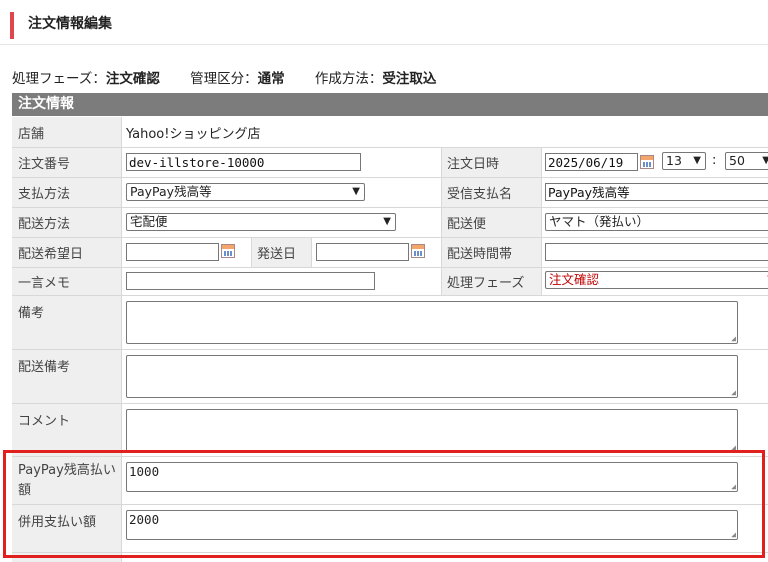  What do you see at coordinates (277, 254) in the screenshot?
I see `ship-date-label: 発送日` at bounding box center [277, 254].